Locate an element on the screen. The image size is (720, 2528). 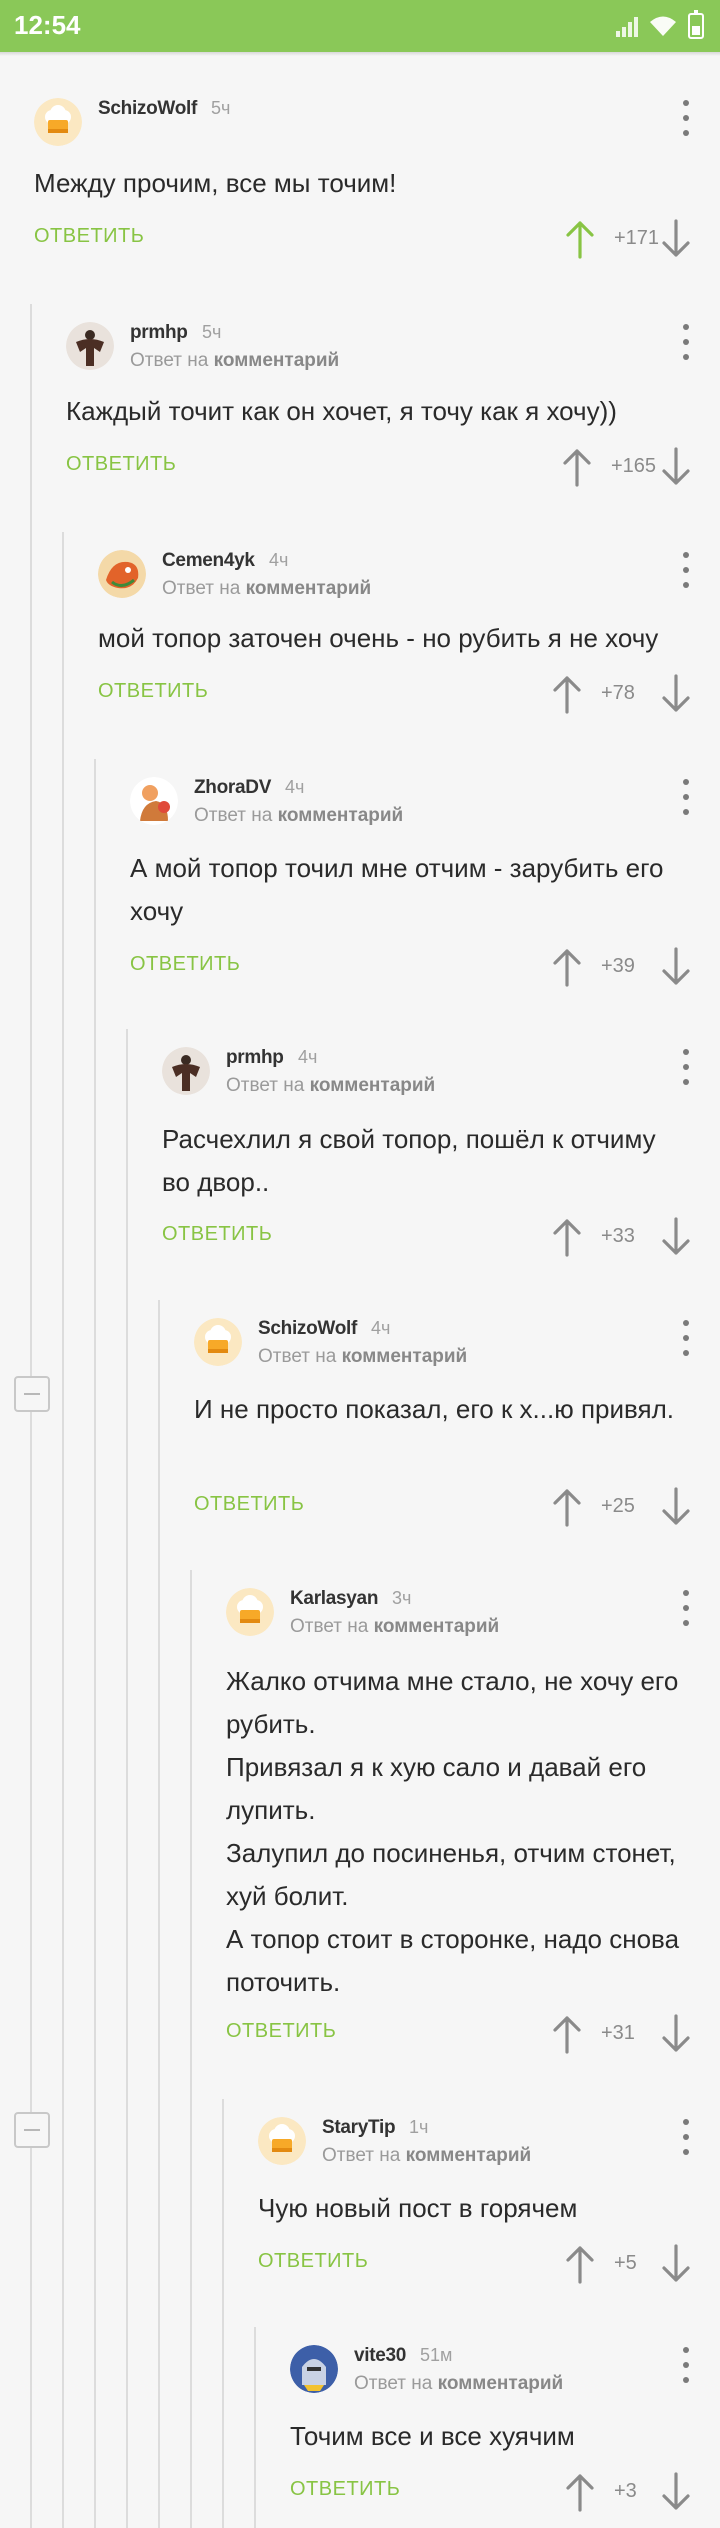
comment-score: +31 is located at coordinates (618, 2033).